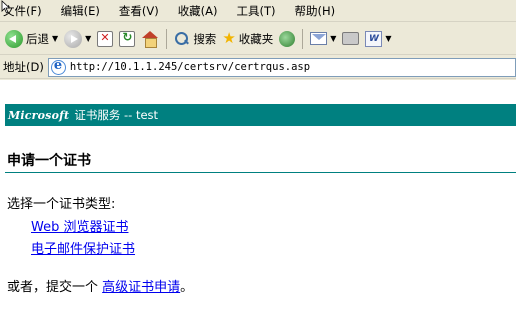 The height and width of the screenshot is (315, 516). I want to click on advanced-request-suffix: 。, so click(187, 287).